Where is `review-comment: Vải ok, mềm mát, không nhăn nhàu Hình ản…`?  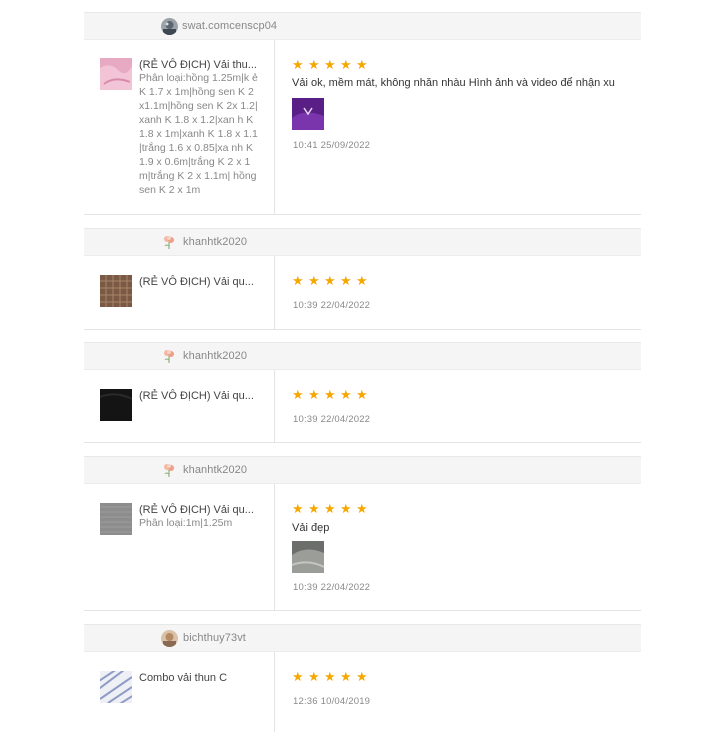 review-comment: Vải ok, mềm mát, không nhăn nhàu Hình ản… is located at coordinates (453, 83).